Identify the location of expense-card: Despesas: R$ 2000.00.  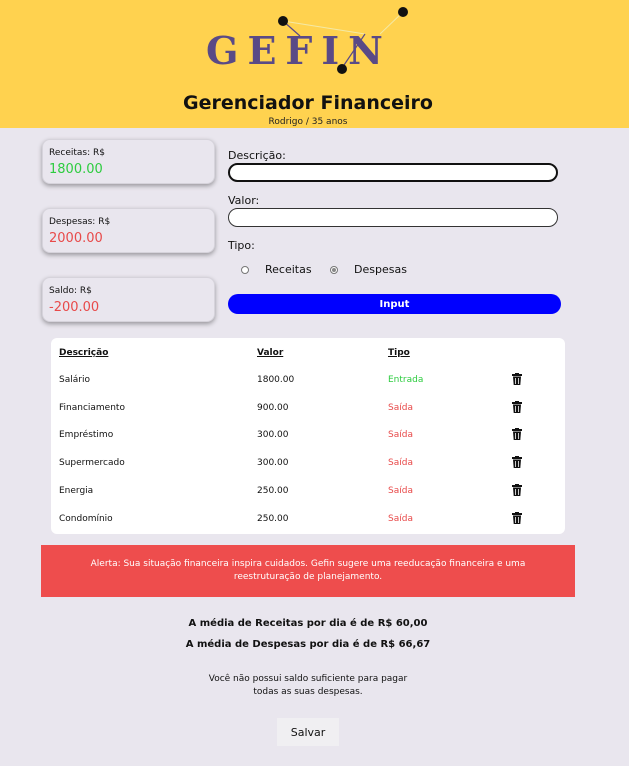
(128, 230).